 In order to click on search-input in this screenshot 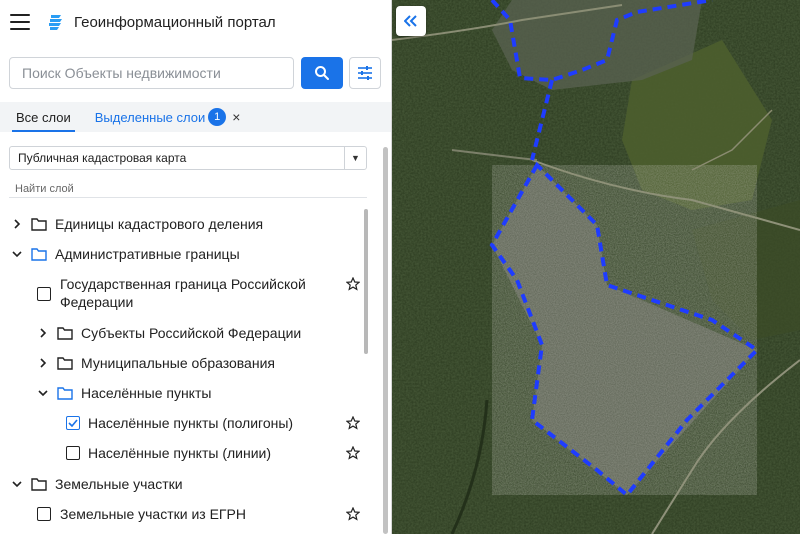, I will do `click(151, 73)`.